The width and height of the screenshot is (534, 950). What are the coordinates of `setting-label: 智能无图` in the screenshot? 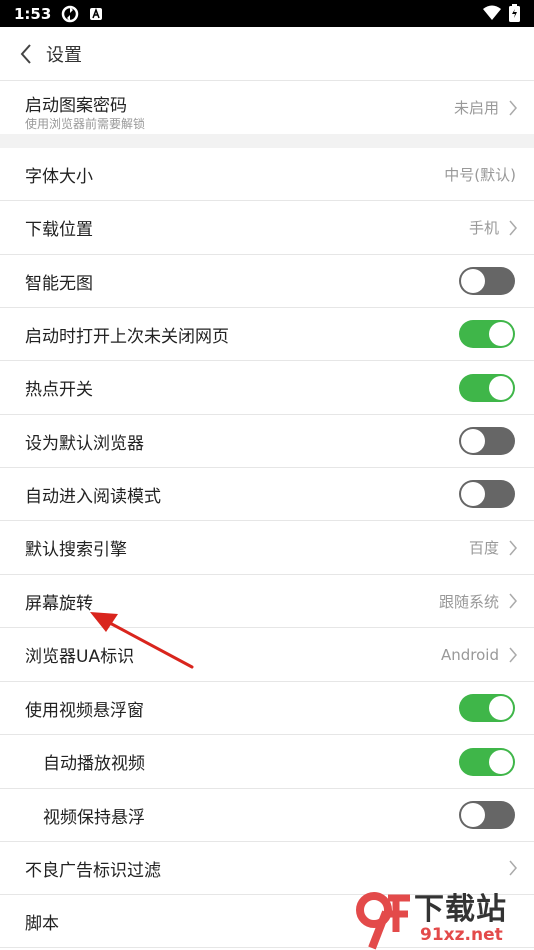 It's located at (59, 283).